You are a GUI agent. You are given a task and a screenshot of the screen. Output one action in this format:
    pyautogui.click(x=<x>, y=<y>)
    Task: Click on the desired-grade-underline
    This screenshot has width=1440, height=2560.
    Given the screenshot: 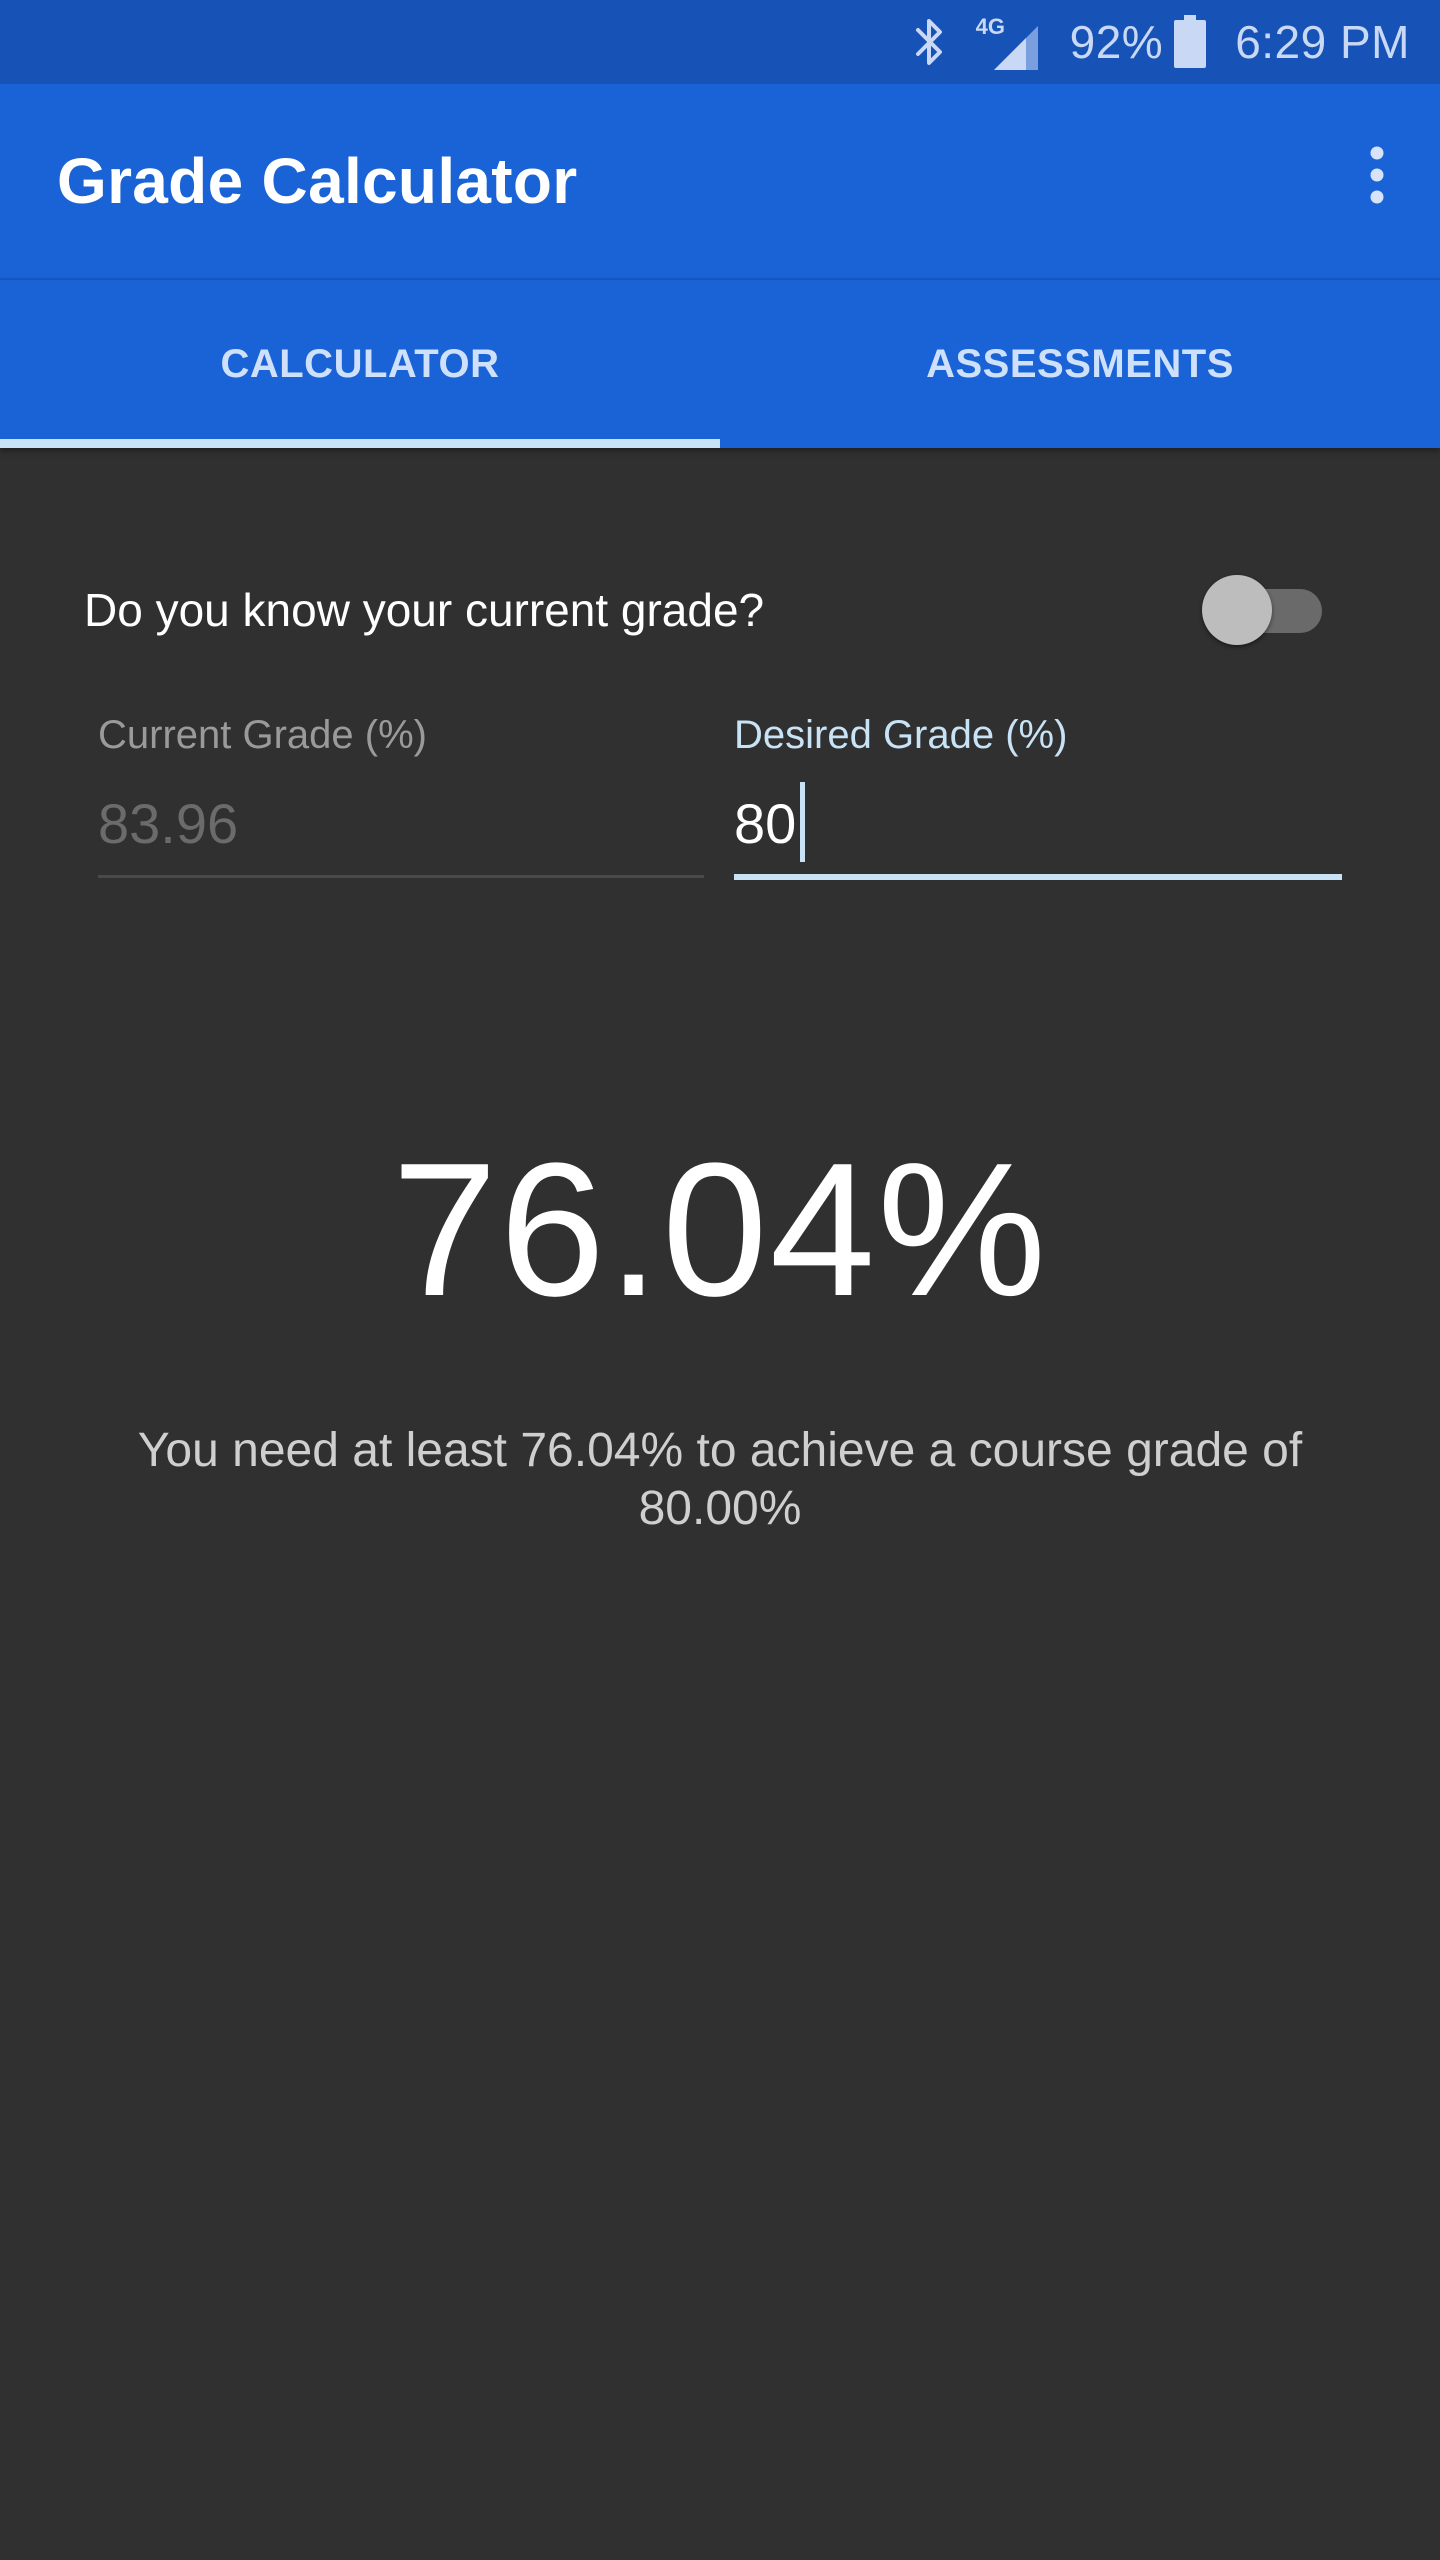 What is the action you would take?
    pyautogui.click(x=1038, y=877)
    